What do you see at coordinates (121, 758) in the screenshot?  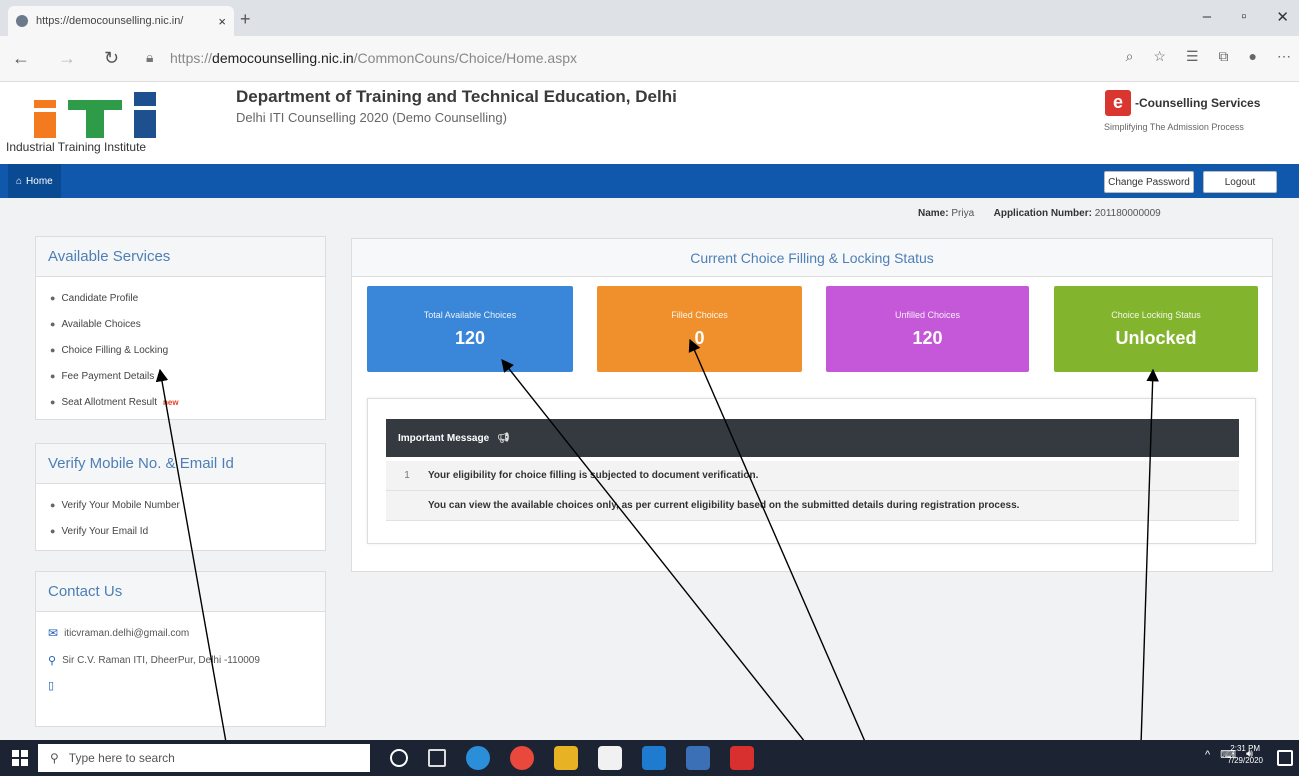 I see `taskbar-search-placeholder: Type here to search` at bounding box center [121, 758].